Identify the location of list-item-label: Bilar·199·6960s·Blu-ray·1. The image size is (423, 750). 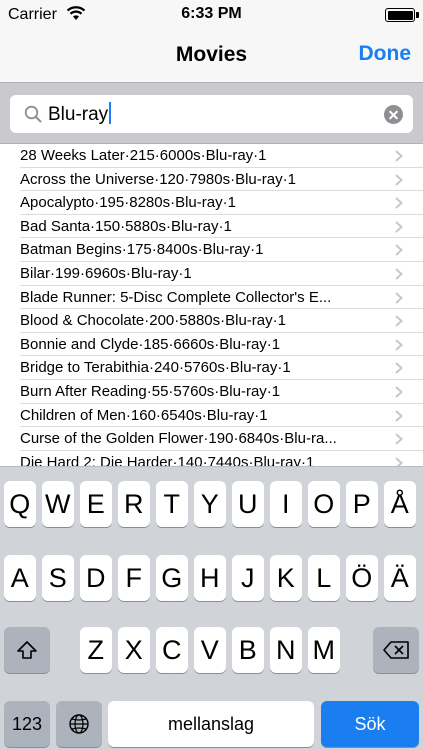
(106, 273).